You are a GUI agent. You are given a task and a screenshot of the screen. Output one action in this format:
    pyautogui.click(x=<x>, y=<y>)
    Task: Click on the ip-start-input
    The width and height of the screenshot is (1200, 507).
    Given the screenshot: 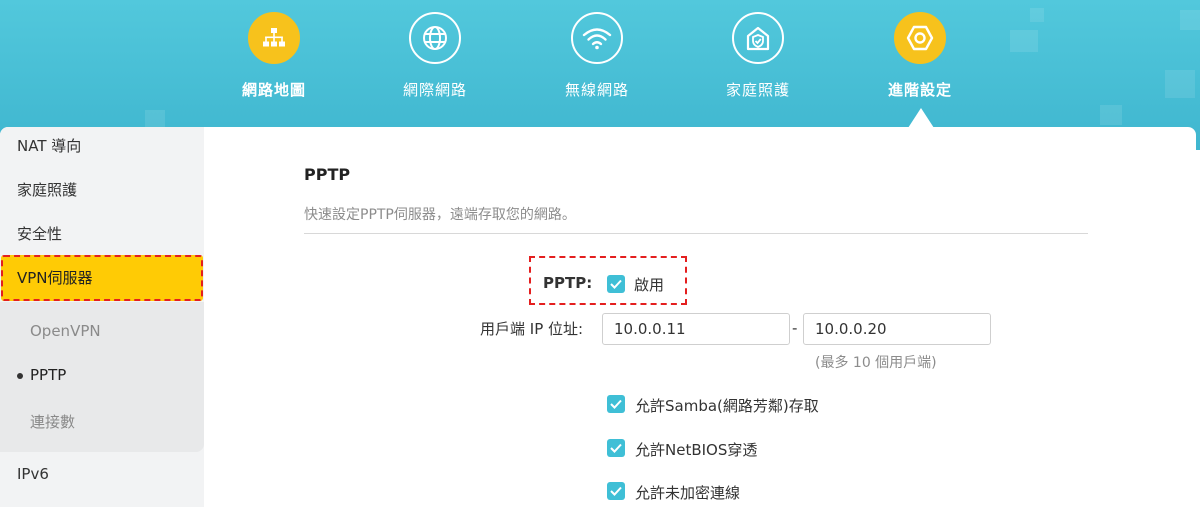 What is the action you would take?
    pyautogui.click(x=696, y=329)
    